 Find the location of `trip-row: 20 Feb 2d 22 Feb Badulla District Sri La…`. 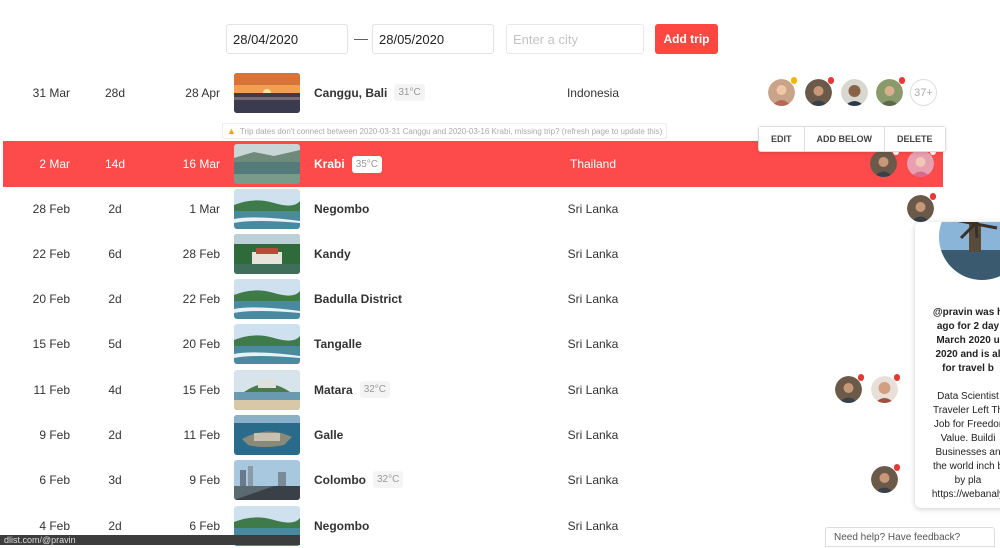

trip-row: 20 Feb 2d 22 Feb Badulla District Sri La… is located at coordinates (472, 298).